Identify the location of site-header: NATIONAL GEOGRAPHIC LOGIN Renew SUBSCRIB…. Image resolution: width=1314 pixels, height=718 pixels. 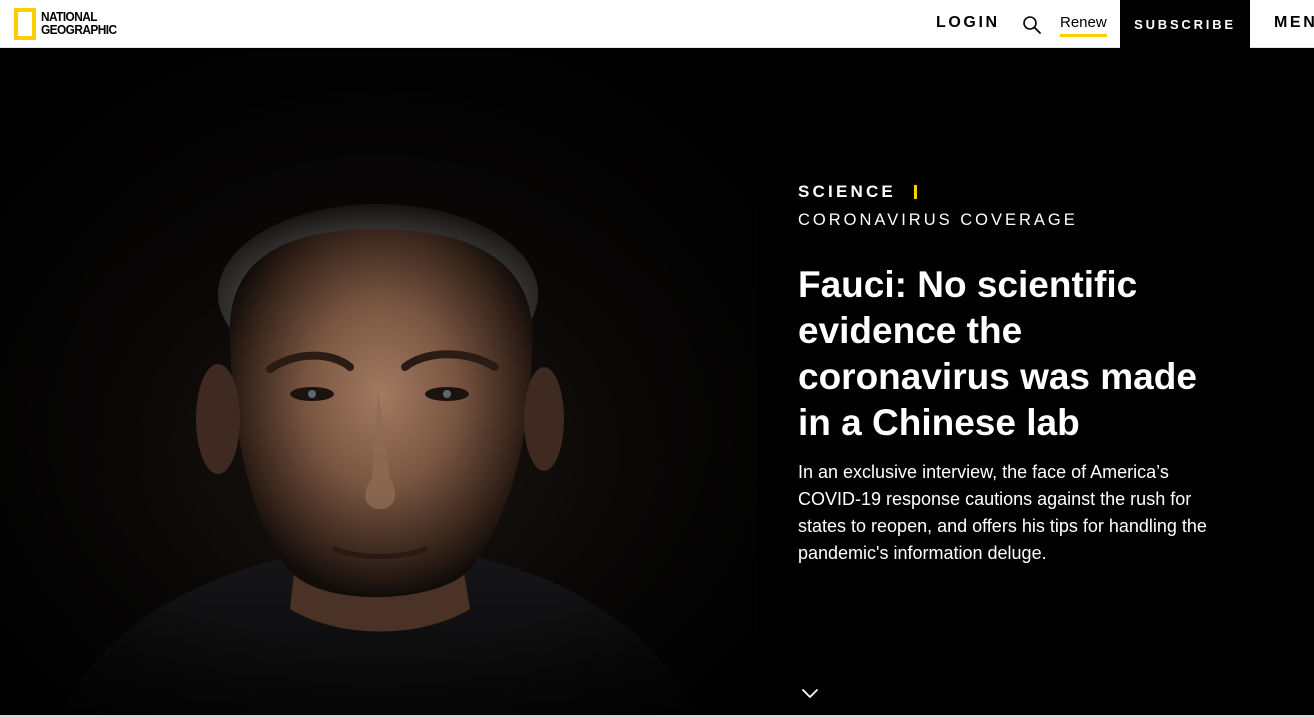
(657, 24).